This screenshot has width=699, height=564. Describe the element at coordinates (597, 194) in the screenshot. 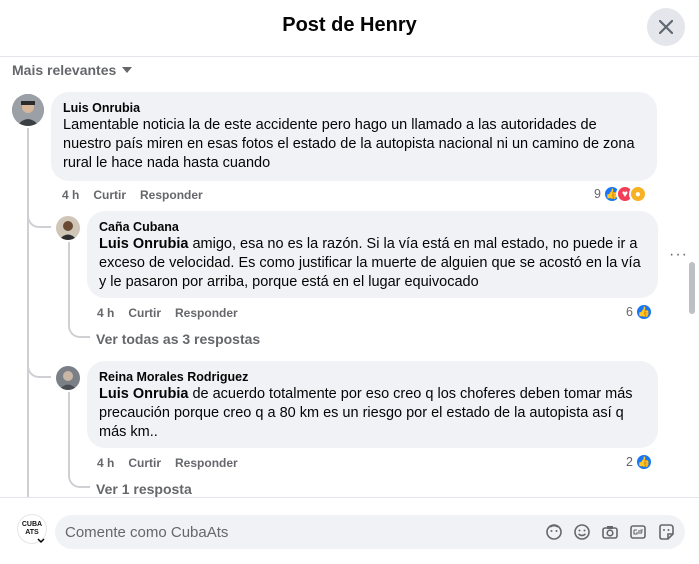

I see `reaction-count: 9` at that location.